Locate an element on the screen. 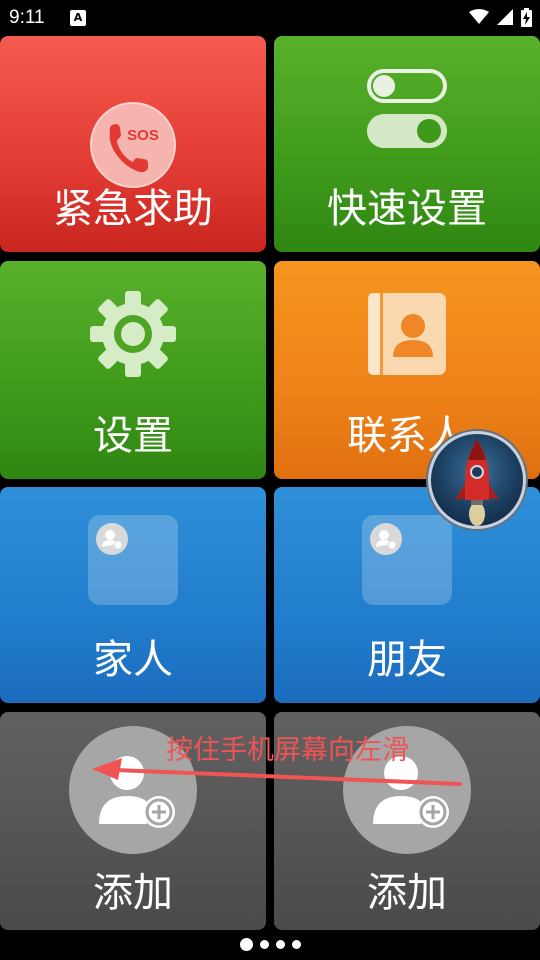 The image size is (540, 960). tile-family-folder: 家人 is located at coordinates (133, 595).